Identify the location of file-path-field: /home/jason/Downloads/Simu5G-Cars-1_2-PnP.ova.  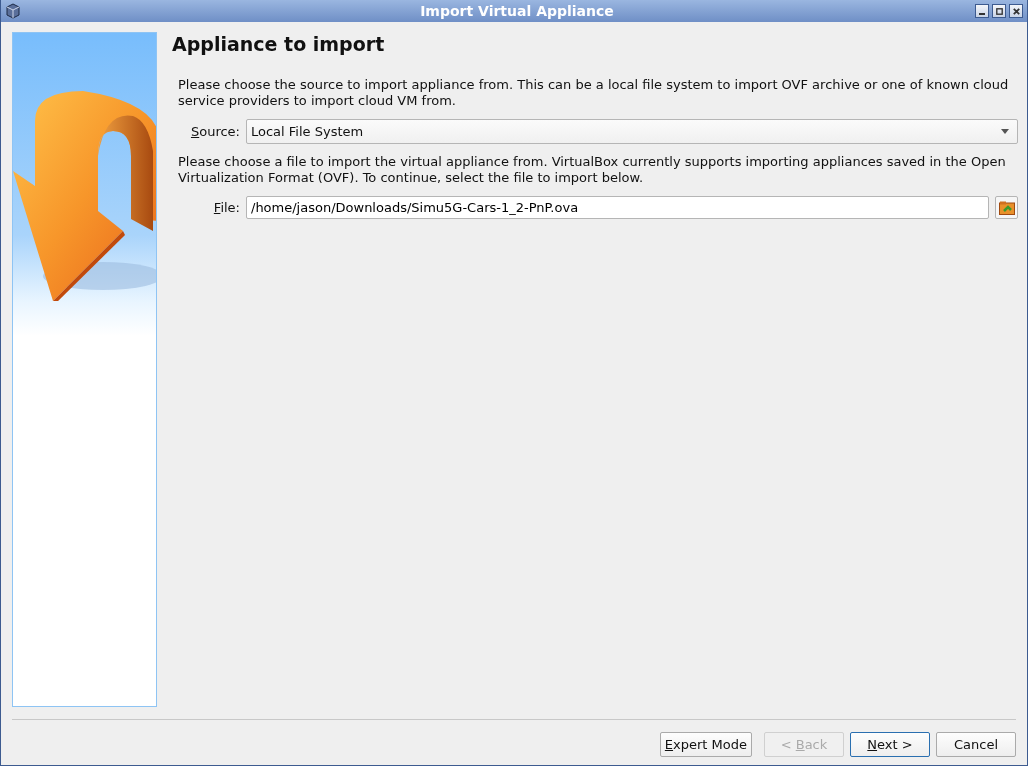
(617, 207).